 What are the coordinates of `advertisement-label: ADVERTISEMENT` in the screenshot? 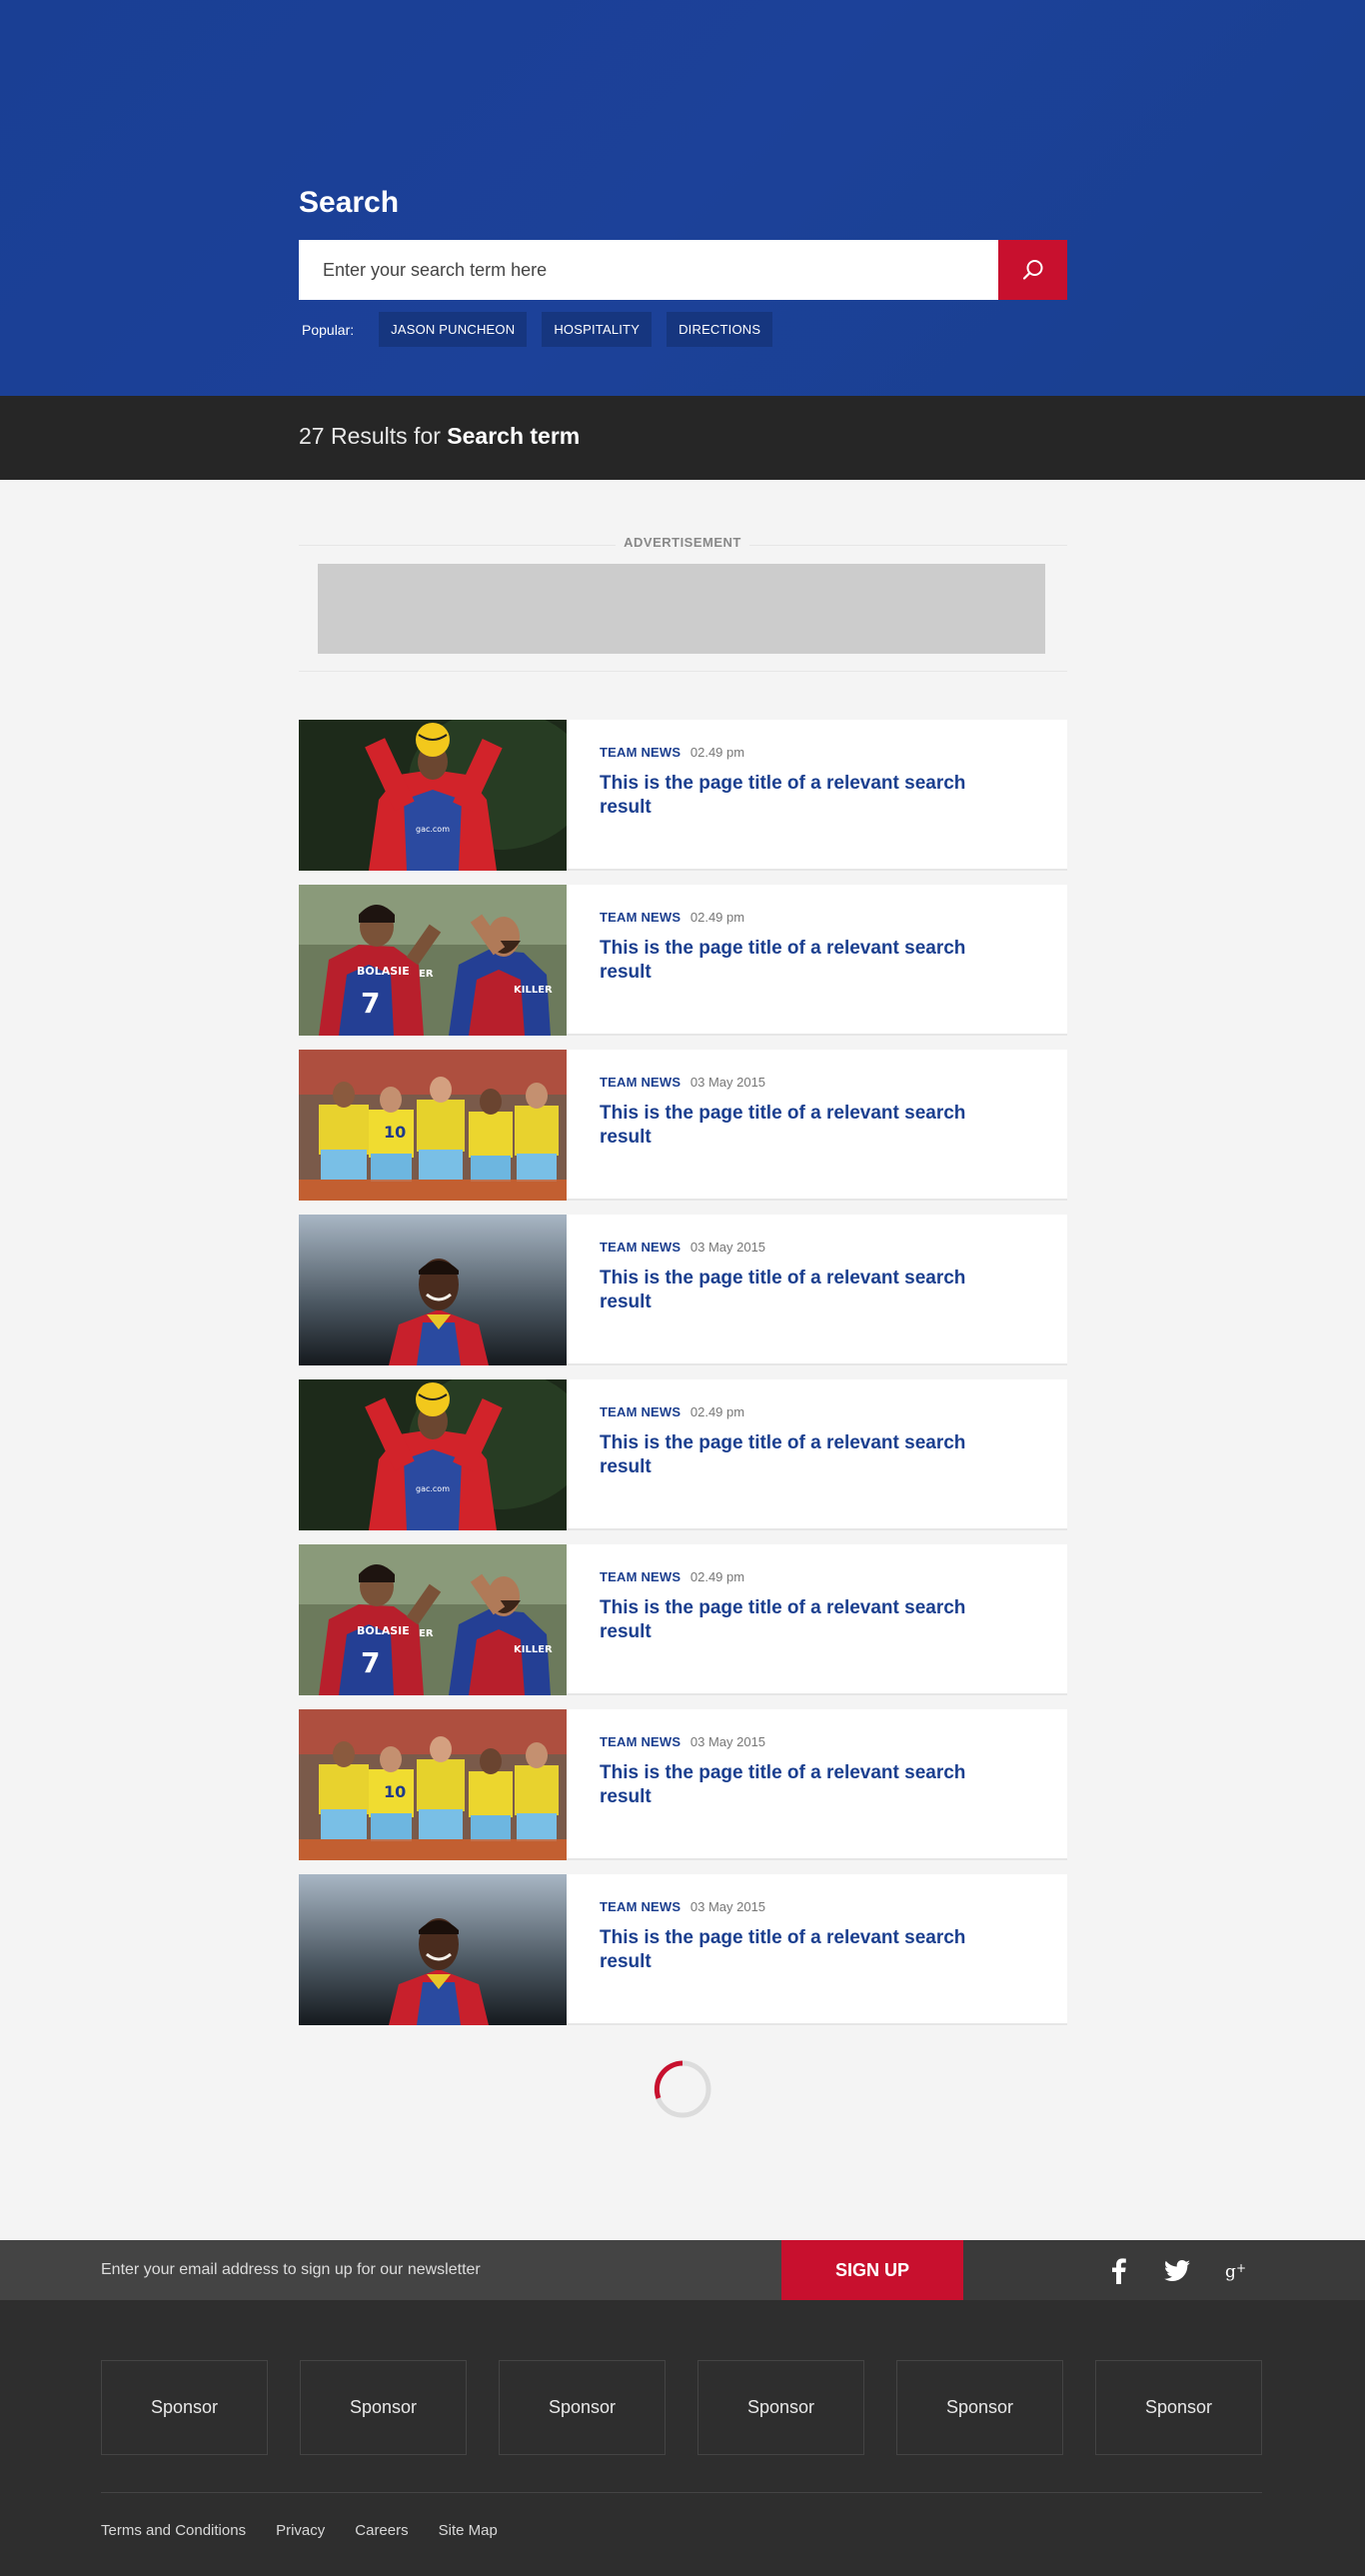 It's located at (682, 542).